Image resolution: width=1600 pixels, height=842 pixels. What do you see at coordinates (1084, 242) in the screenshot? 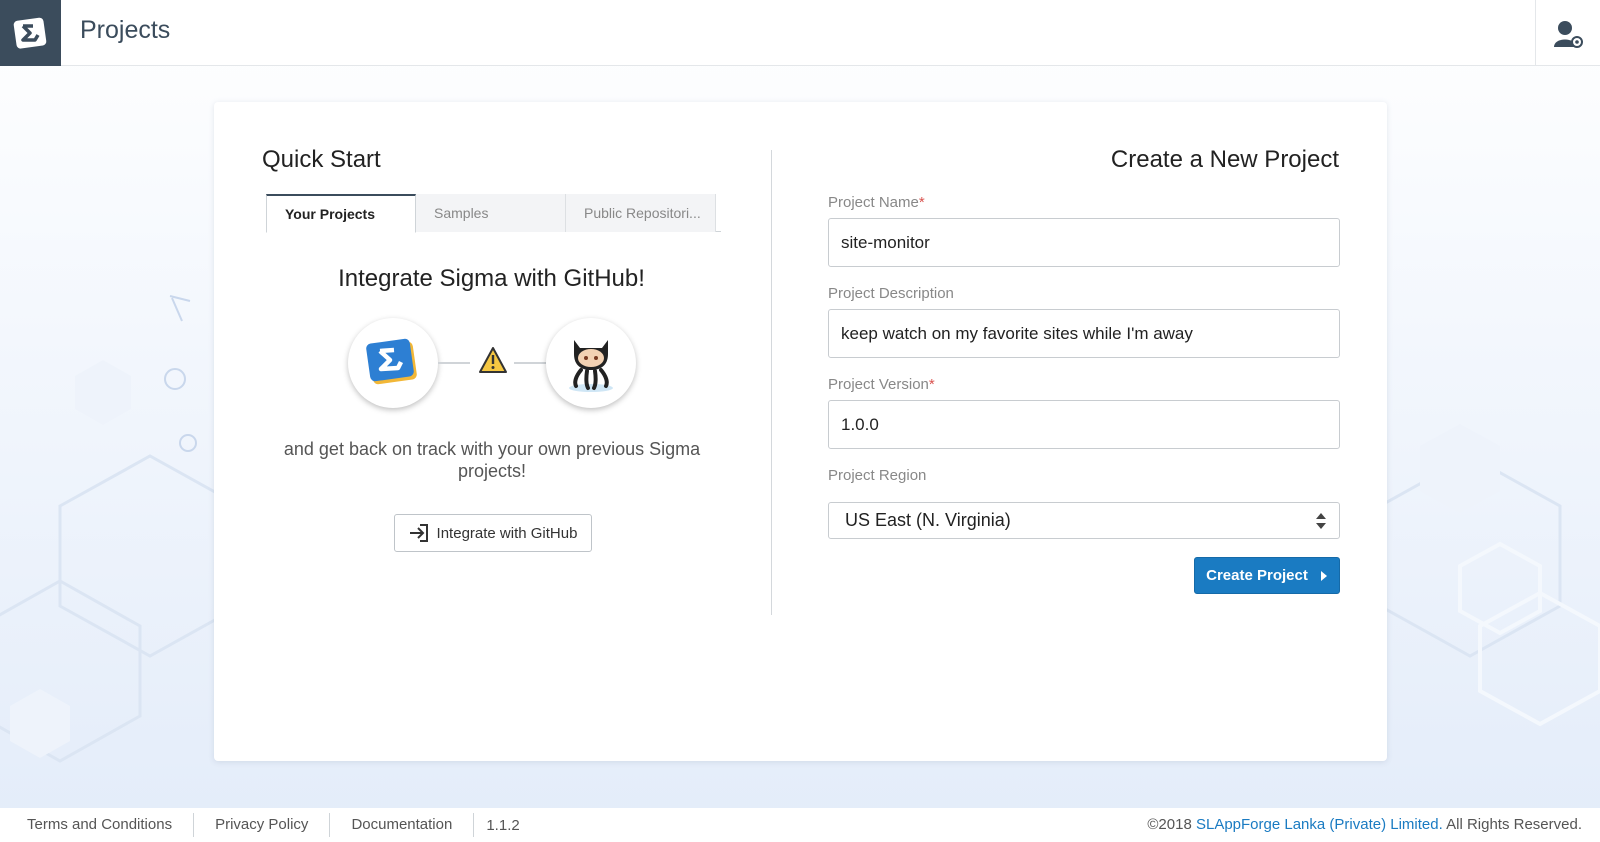
I see `project-name-input` at bounding box center [1084, 242].